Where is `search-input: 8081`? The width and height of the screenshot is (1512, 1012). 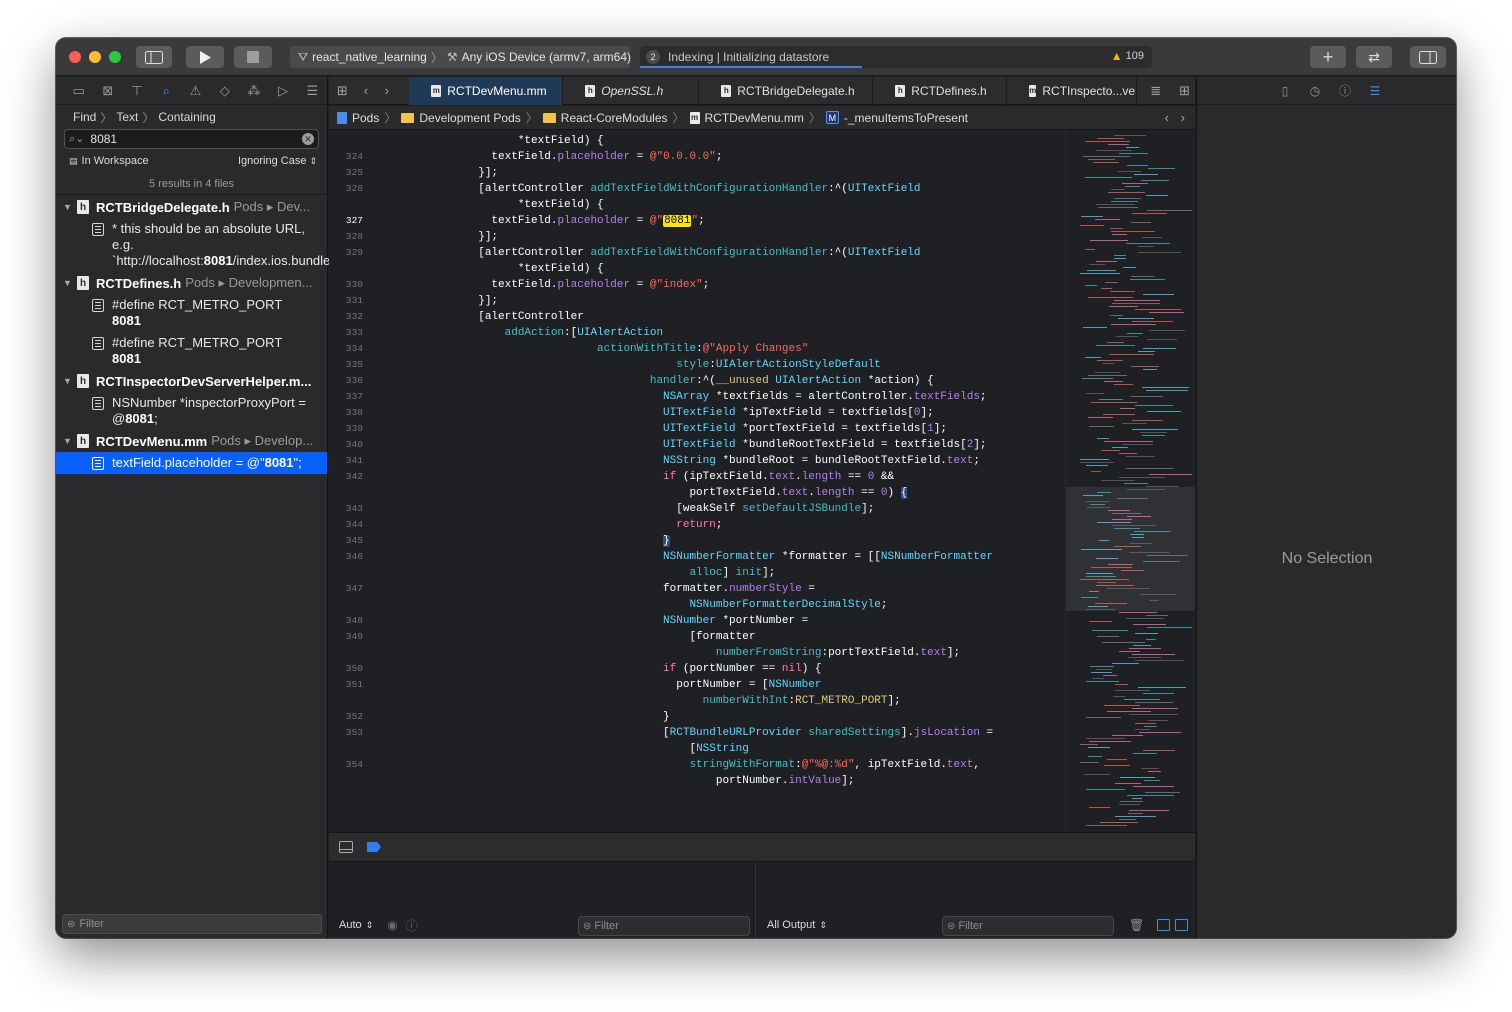 search-input: 8081 is located at coordinates (103, 139).